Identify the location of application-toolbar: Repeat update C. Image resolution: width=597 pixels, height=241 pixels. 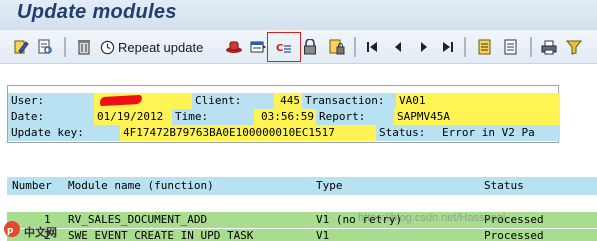
(298, 47).